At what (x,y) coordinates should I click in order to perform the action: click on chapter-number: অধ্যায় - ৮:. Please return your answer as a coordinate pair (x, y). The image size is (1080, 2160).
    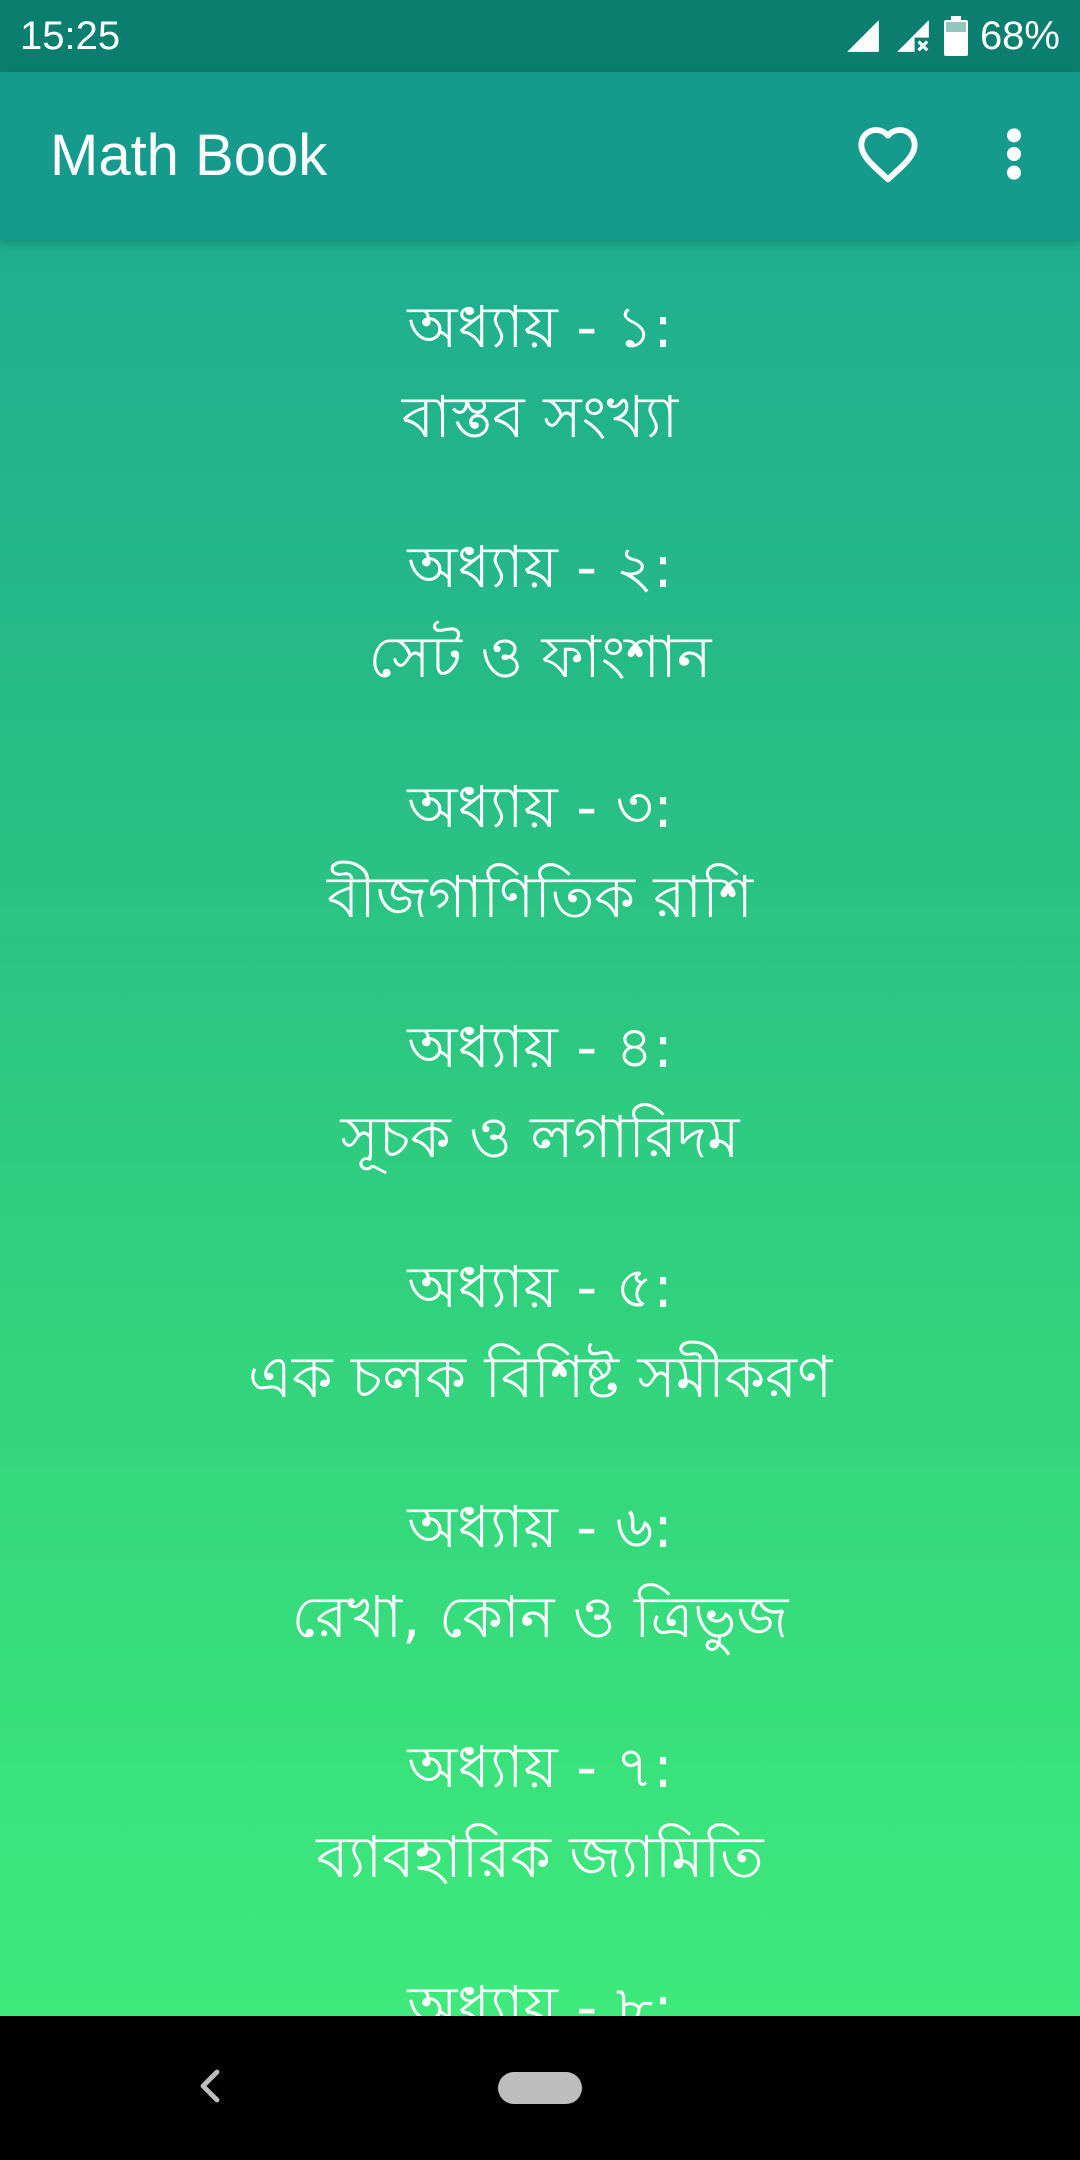
    Looking at the image, I should click on (540, 1994).